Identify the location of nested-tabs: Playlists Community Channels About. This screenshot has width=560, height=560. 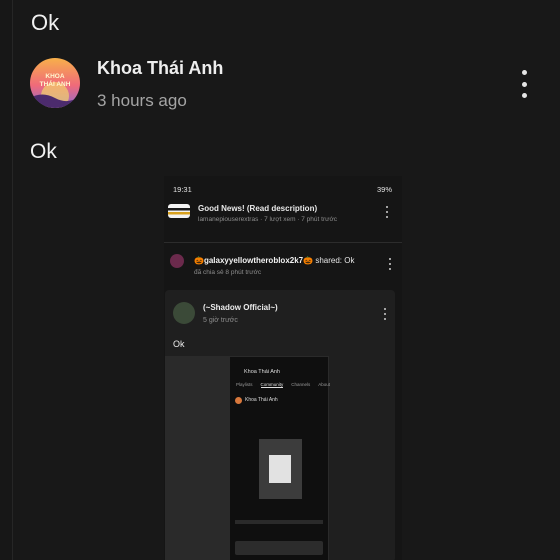
(283, 386).